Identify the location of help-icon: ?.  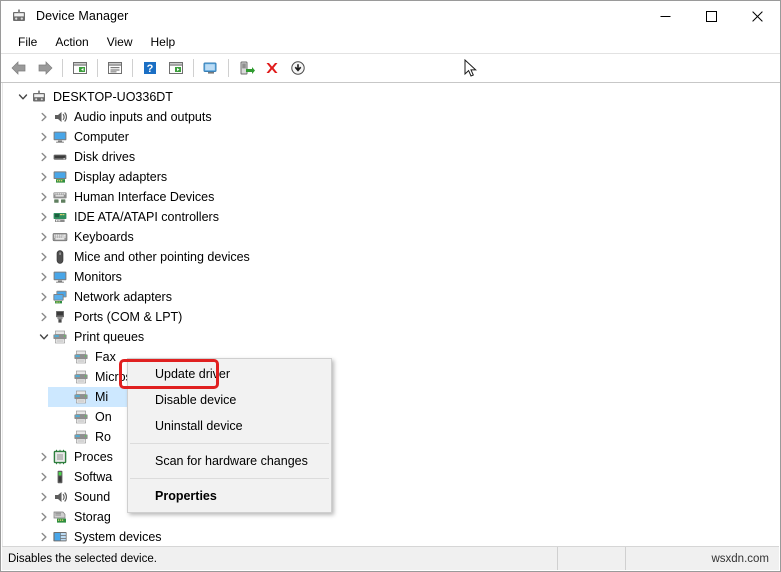
(150, 68).